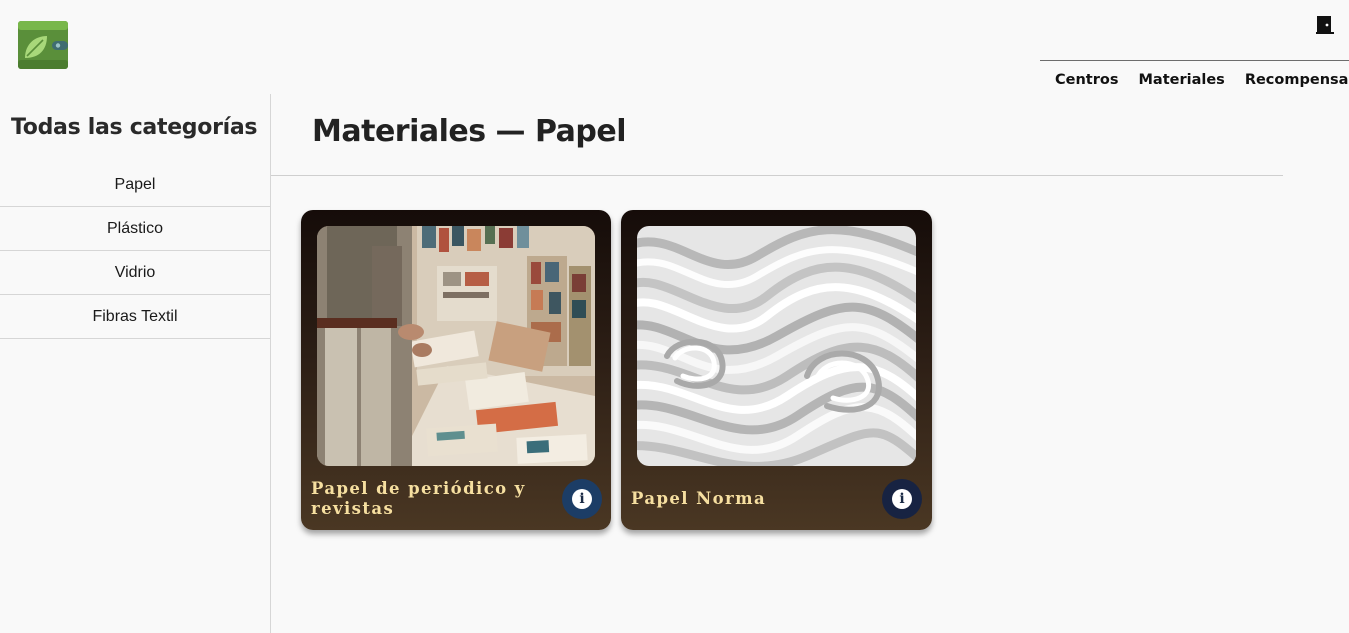 This screenshot has height=633, width=1349. I want to click on leaf-wallet-icon, so click(43, 45).